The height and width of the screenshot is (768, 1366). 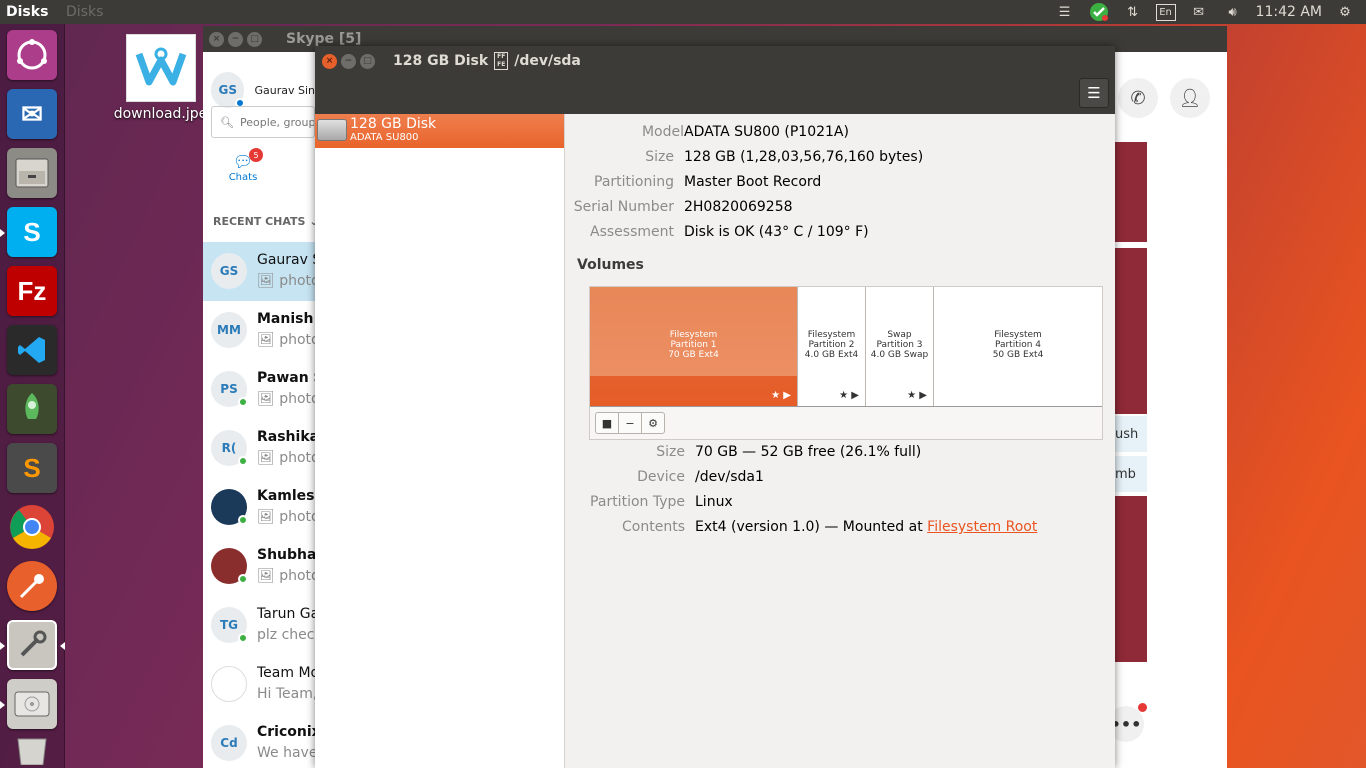 I want to click on chat-name: Shubhar, so click(x=290, y=555).